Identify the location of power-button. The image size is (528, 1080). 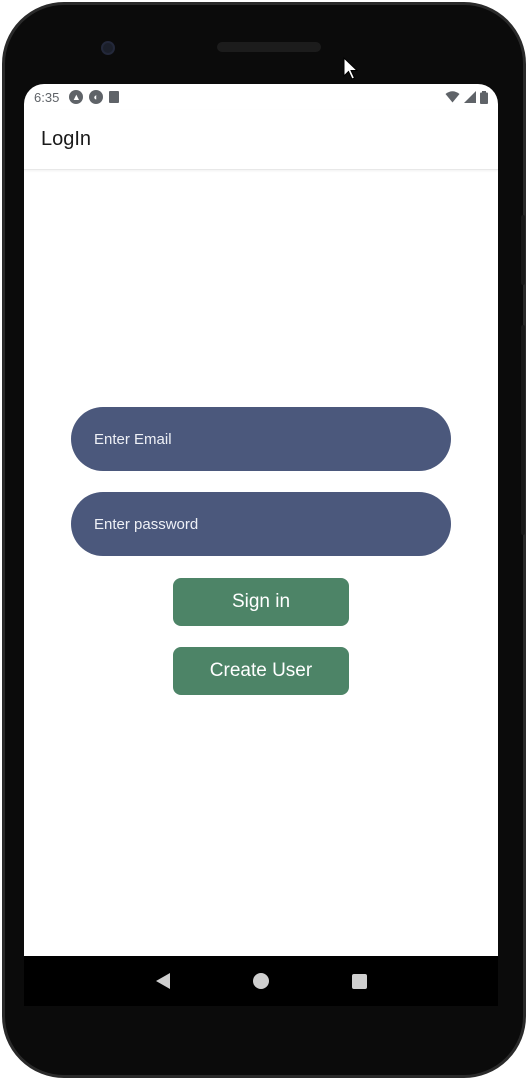
(523, 250).